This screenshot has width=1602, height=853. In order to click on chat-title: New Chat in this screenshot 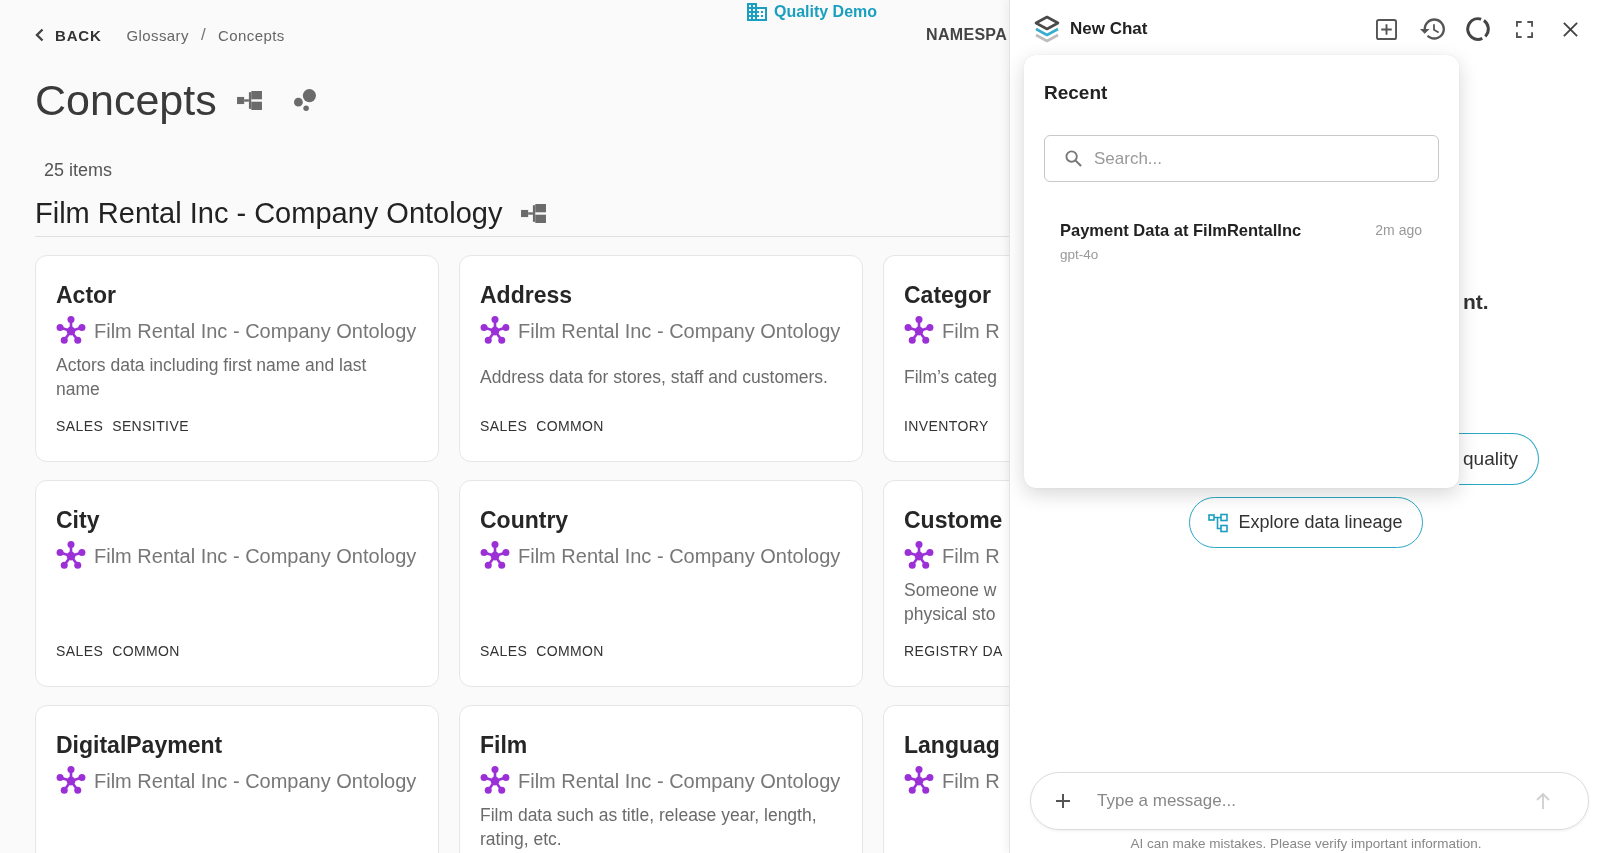, I will do `click(1109, 29)`.